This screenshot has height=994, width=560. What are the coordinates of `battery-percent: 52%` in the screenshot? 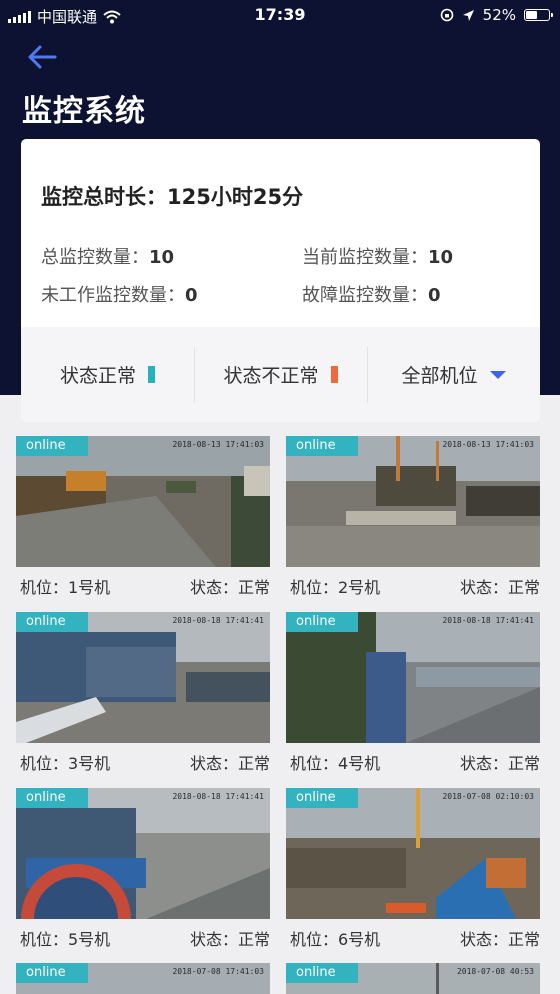 It's located at (499, 15).